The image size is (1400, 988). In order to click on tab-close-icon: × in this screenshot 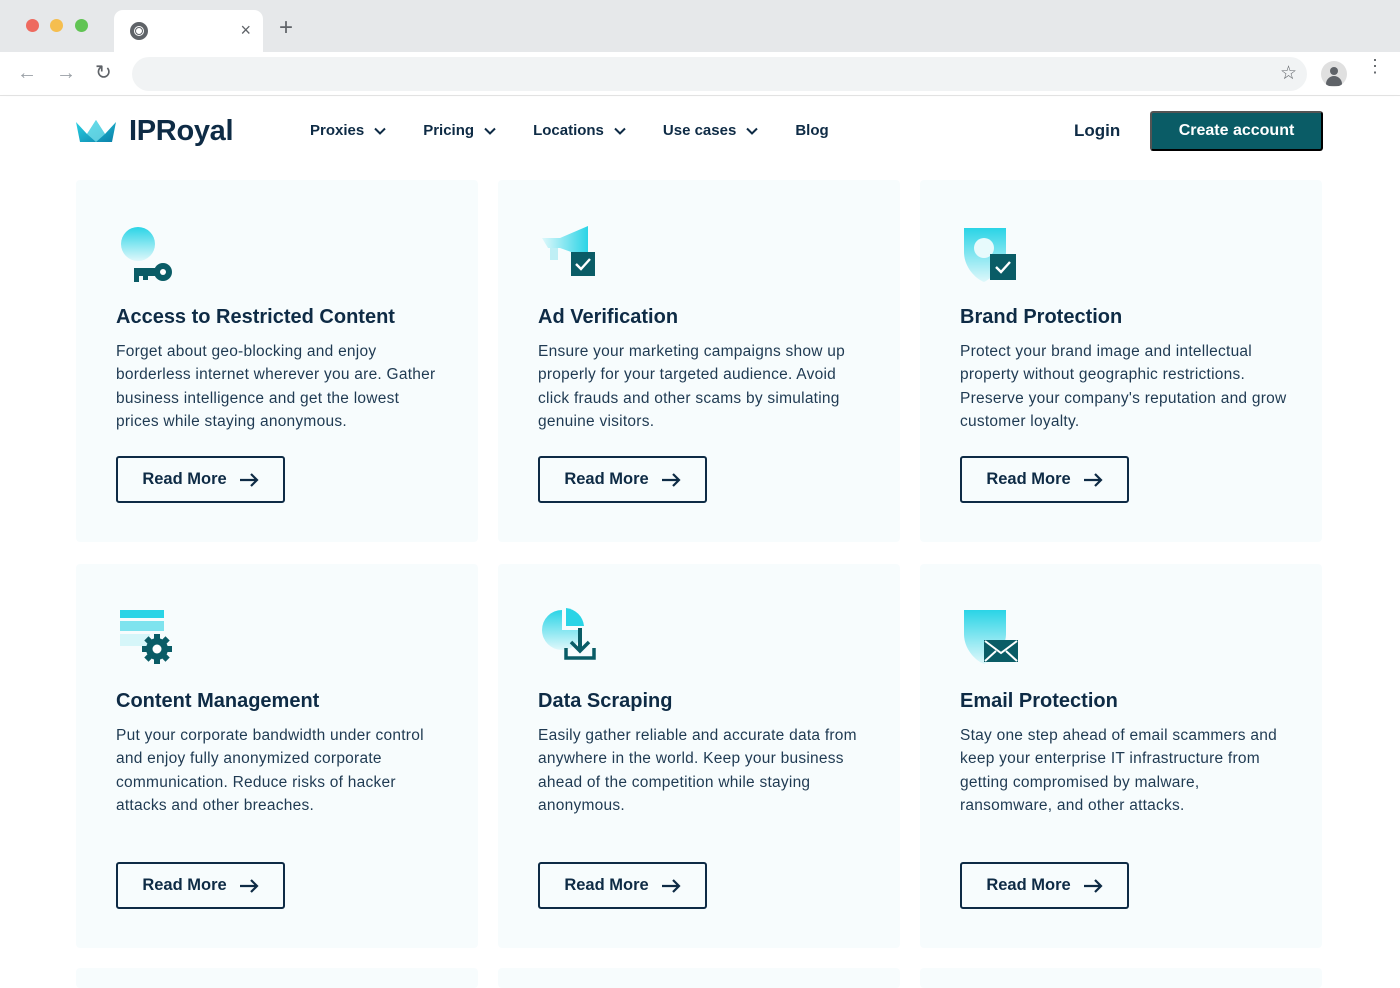, I will do `click(245, 30)`.